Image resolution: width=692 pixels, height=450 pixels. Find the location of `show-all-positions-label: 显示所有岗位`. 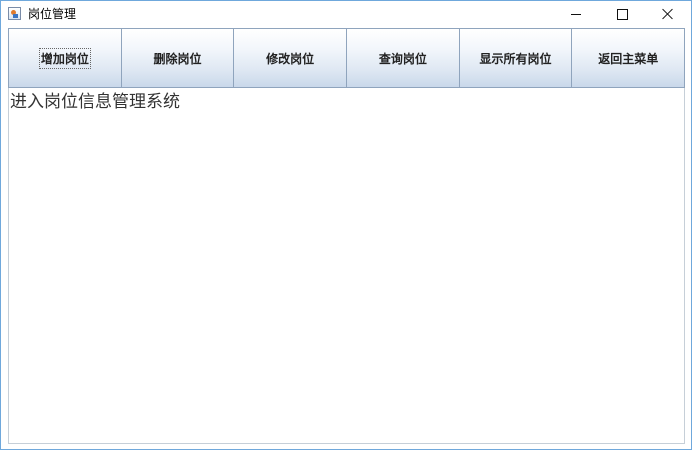

show-all-positions-label: 显示所有岗位 is located at coordinates (515, 58).